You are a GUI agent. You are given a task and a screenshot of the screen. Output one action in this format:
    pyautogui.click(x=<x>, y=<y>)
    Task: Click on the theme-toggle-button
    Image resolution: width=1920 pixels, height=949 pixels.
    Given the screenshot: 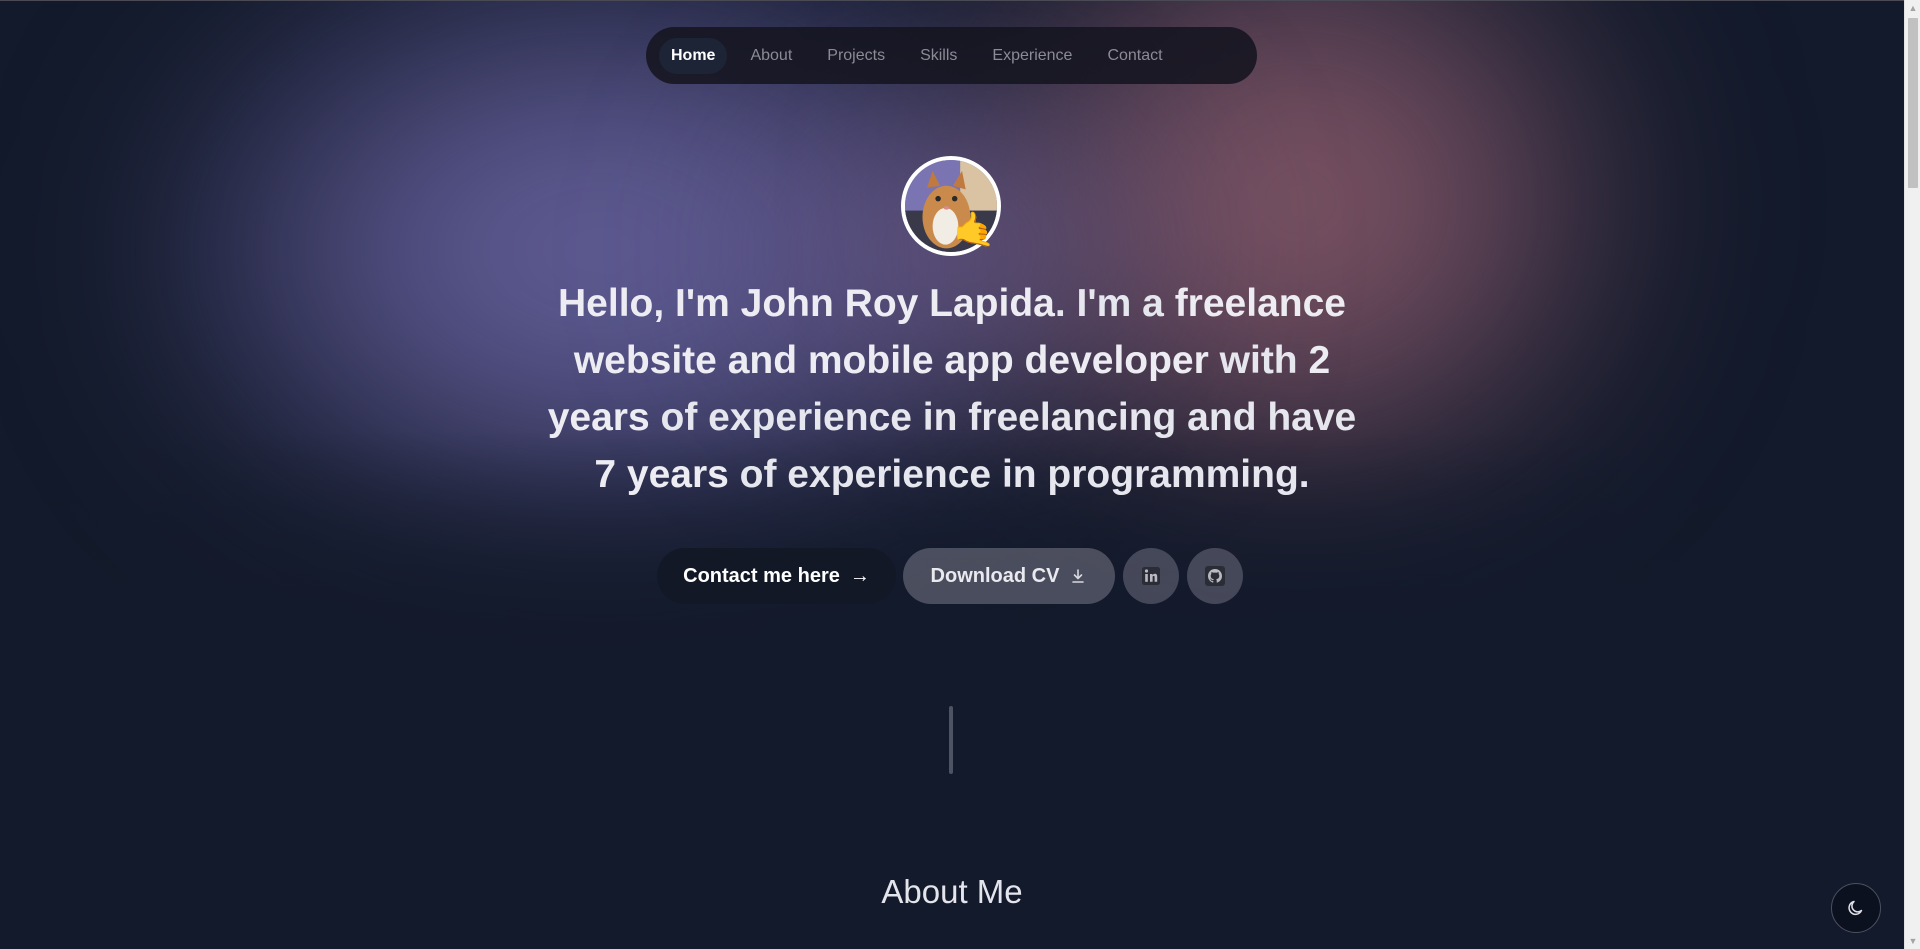 What is the action you would take?
    pyautogui.click(x=1856, y=908)
    